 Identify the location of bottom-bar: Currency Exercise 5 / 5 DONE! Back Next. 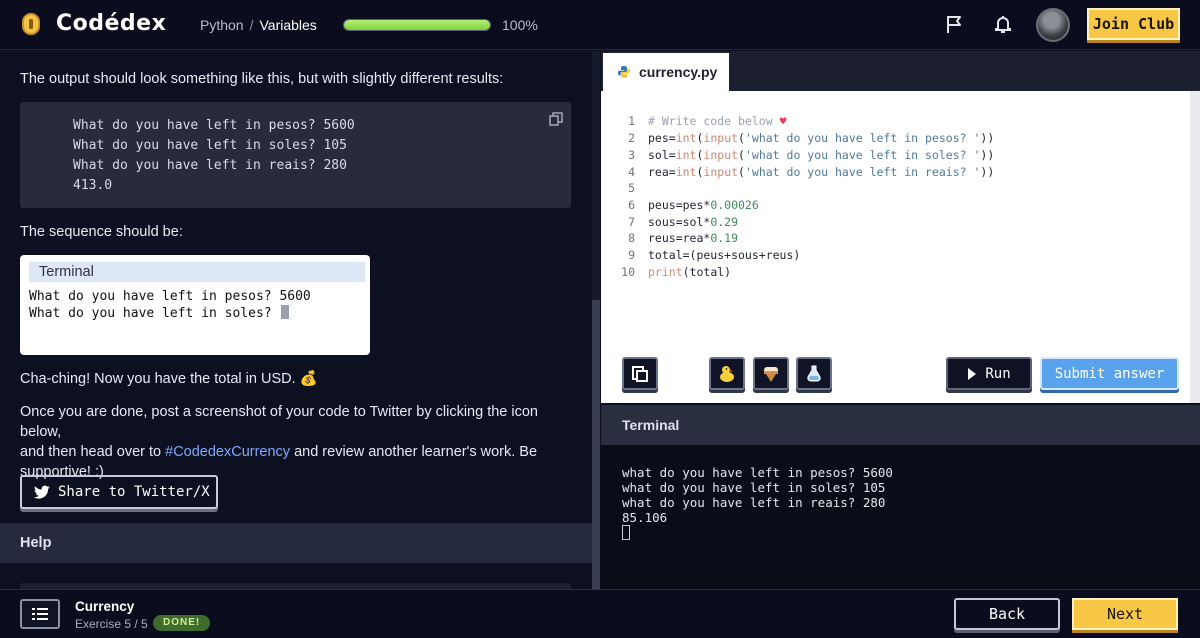
(600, 613).